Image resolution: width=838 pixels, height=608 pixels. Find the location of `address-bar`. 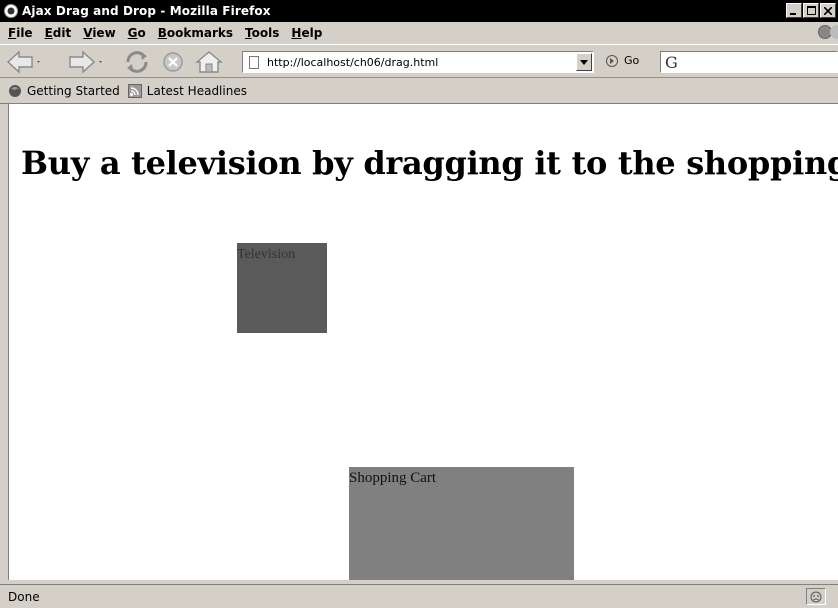

address-bar is located at coordinates (418, 62).